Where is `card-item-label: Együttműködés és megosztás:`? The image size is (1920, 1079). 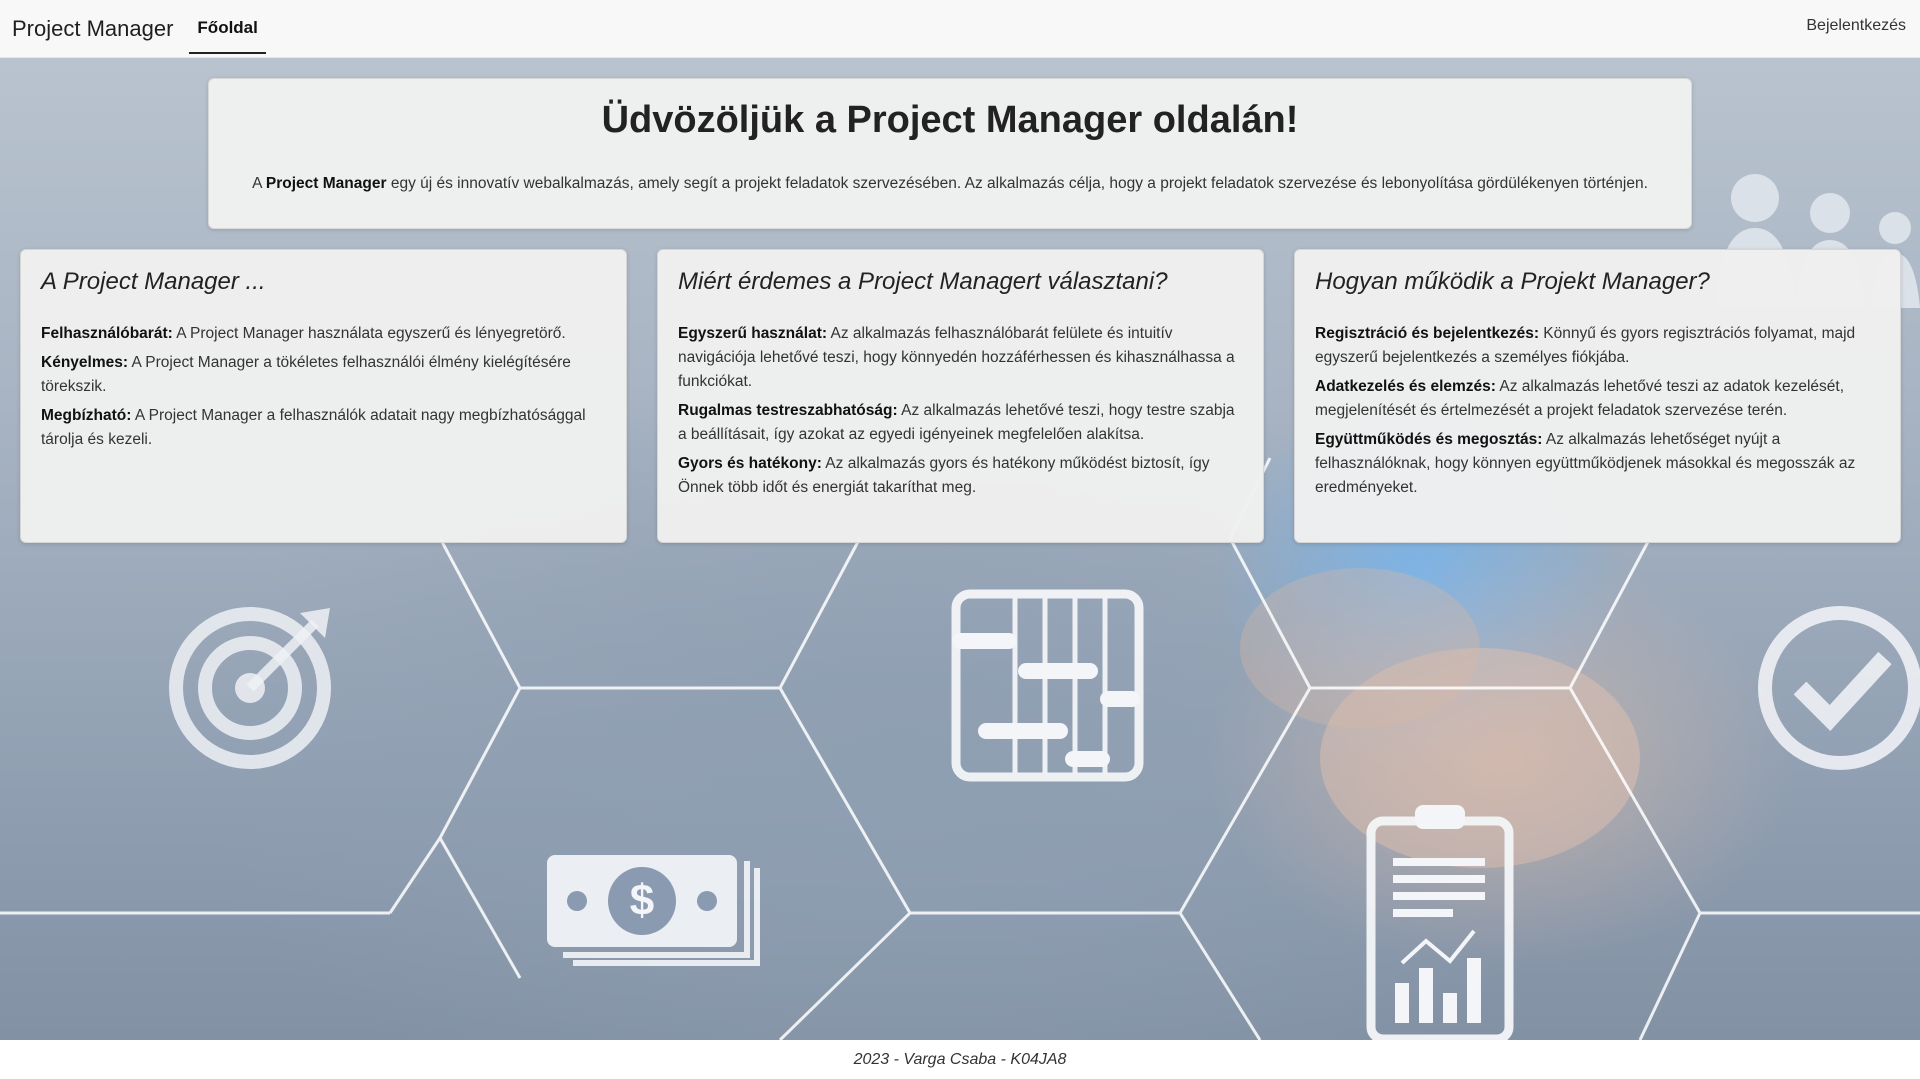 card-item-label: Együttműködés és megosztás: is located at coordinates (1429, 439).